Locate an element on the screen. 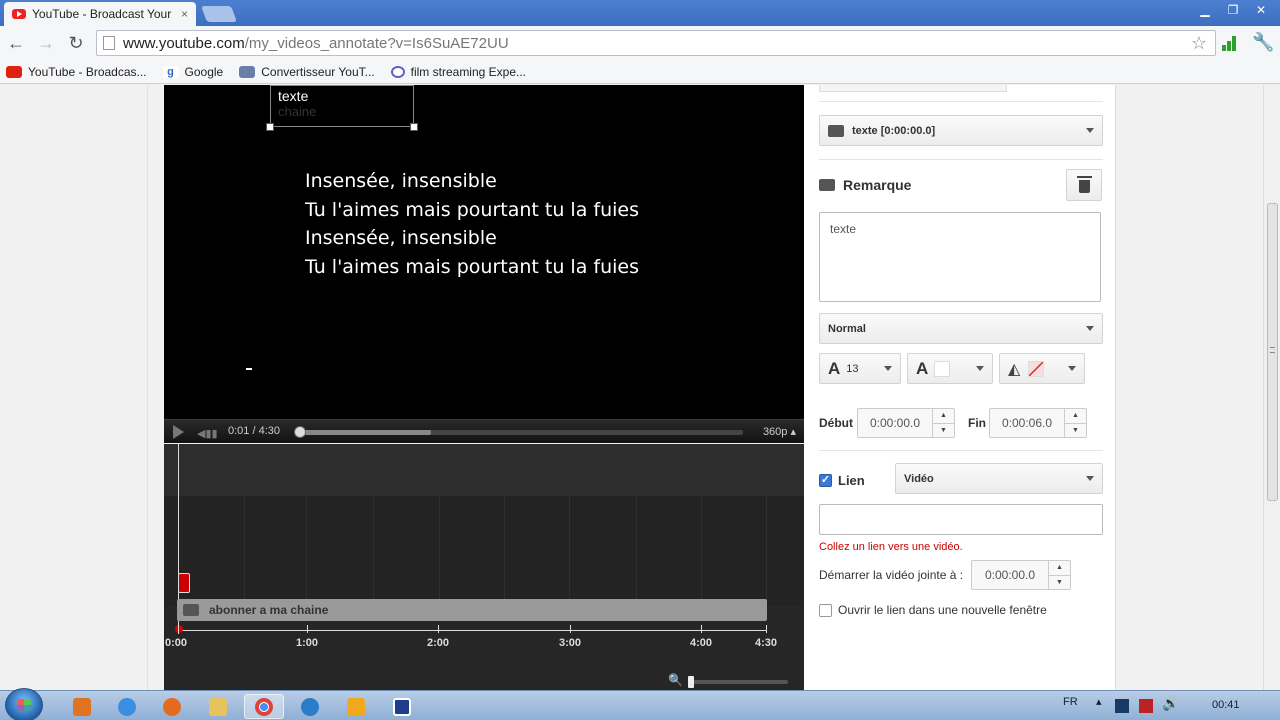  taskbar-messenger is located at coordinates (310, 706).